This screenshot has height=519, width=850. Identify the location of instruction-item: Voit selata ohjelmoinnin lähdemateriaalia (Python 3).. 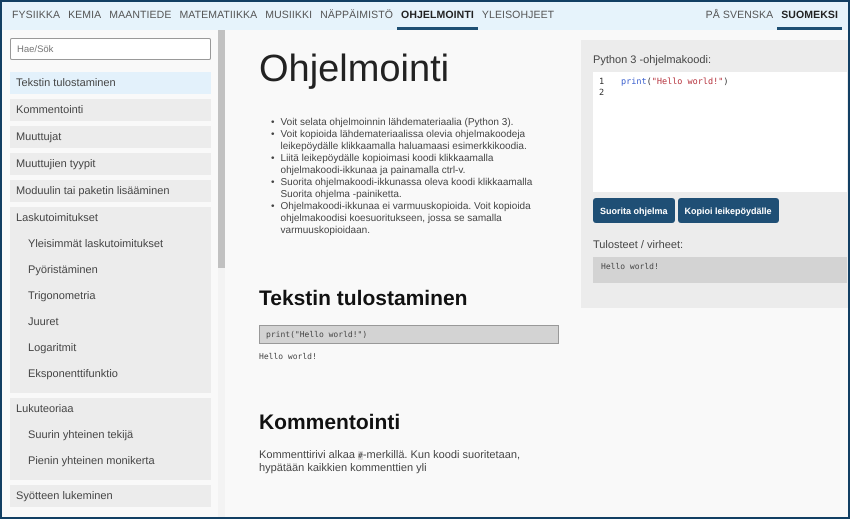
(397, 123).